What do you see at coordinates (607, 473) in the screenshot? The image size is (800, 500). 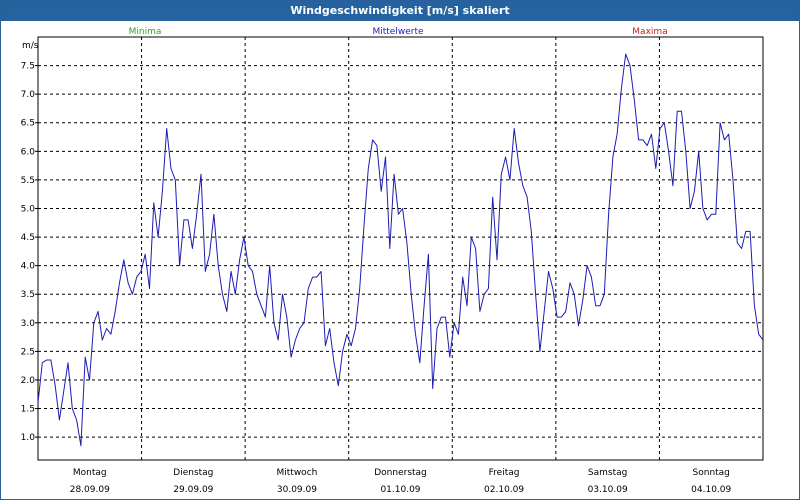 I see `x-day-label: Samstag` at bounding box center [607, 473].